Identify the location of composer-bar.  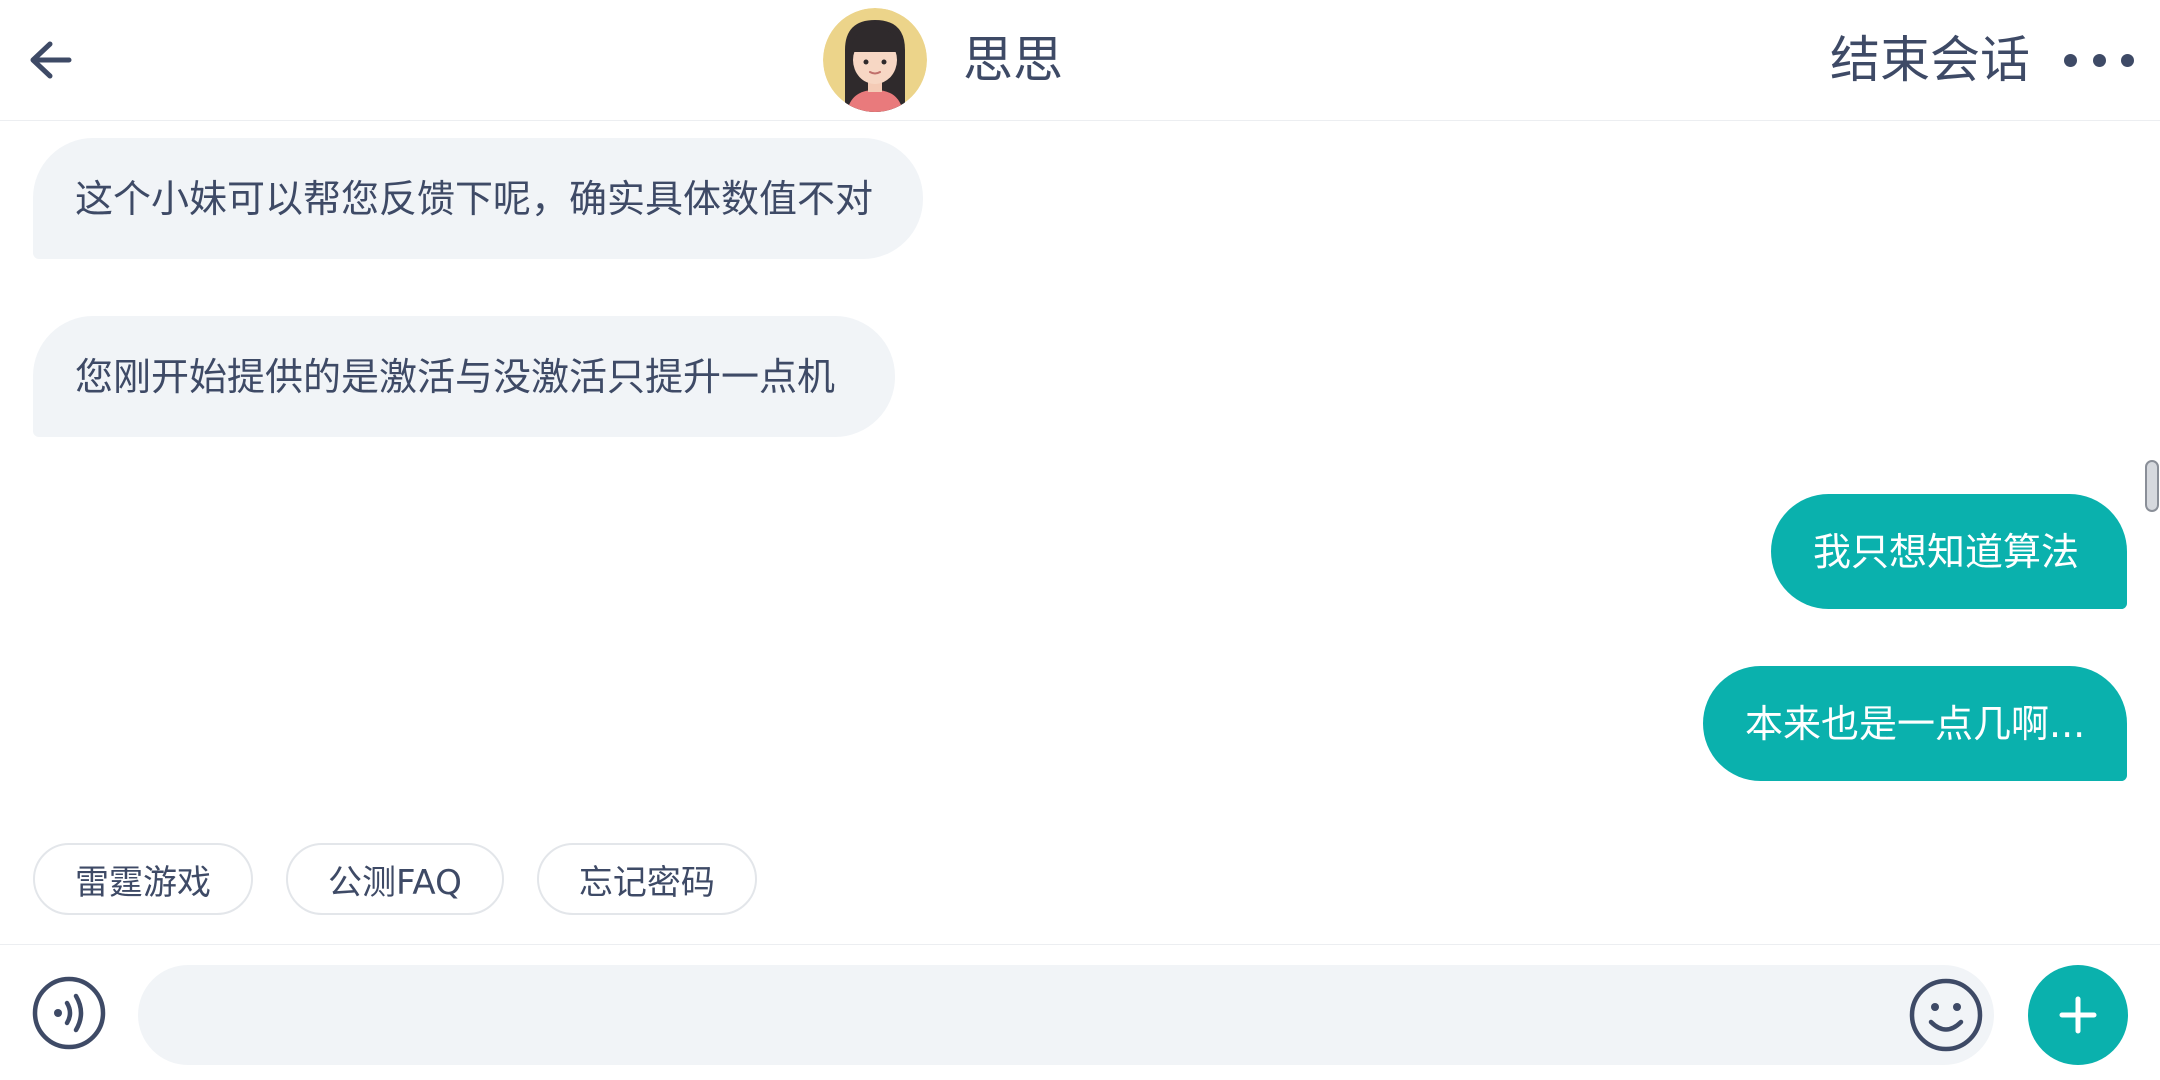
(1080, 1012).